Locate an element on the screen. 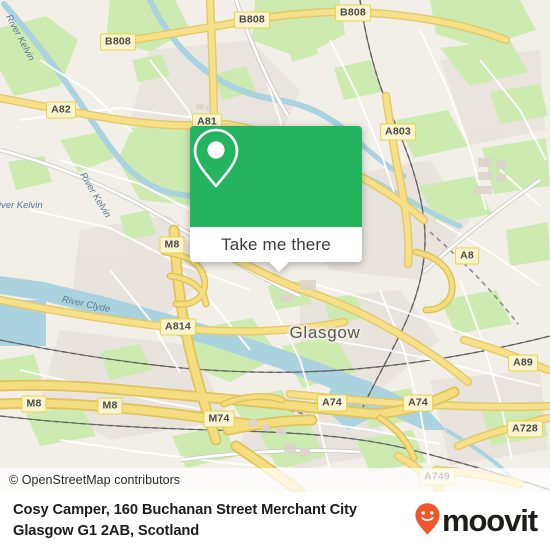 The height and width of the screenshot is (550, 550). road-shield: A89 is located at coordinates (523, 363).